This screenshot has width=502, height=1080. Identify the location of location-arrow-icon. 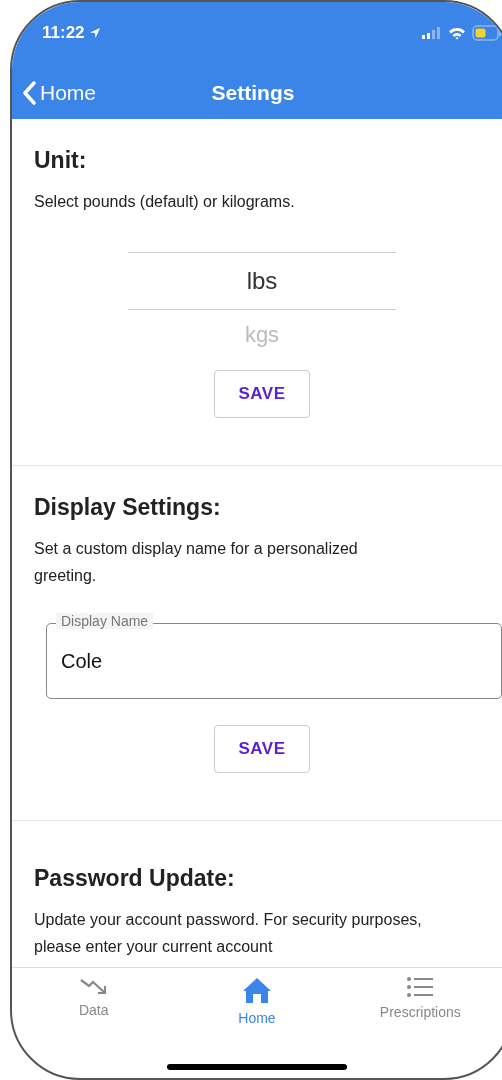
(94, 33).